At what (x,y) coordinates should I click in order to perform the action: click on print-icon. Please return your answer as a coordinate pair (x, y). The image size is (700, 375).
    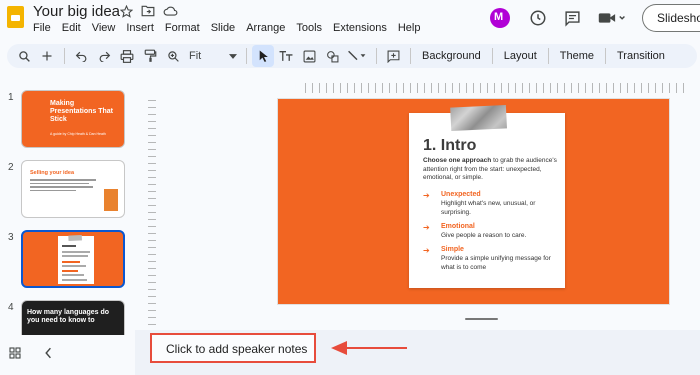
    Looking at the image, I should click on (127, 56).